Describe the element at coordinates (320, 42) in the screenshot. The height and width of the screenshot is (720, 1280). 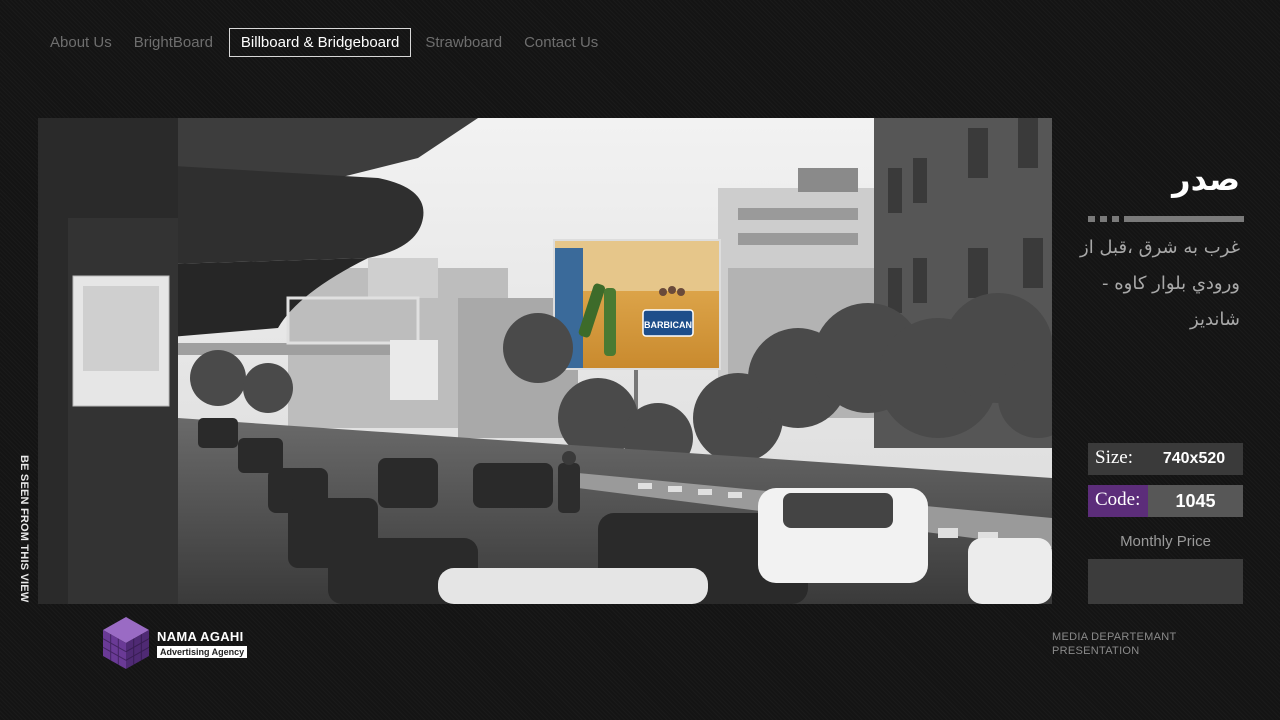
I see `nav-billboard-bridgeboard: Billboard & Bridgeboard` at that location.